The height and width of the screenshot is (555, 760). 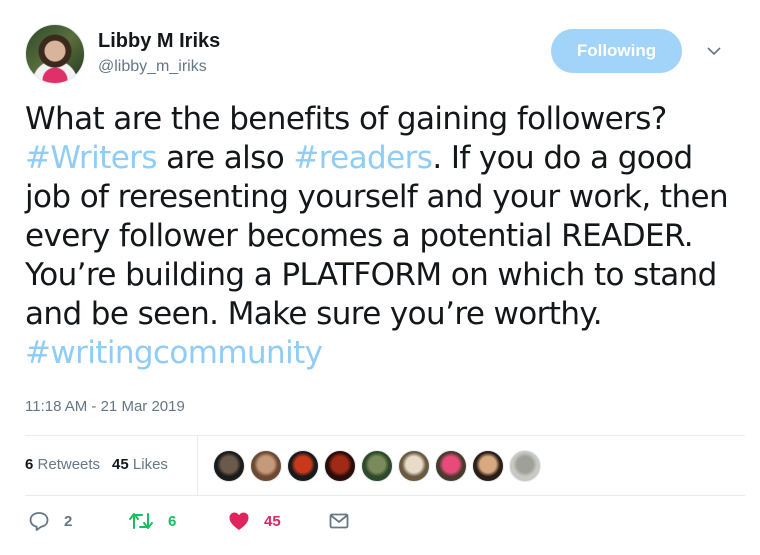 What do you see at coordinates (141, 521) in the screenshot?
I see `retweet-icon` at bounding box center [141, 521].